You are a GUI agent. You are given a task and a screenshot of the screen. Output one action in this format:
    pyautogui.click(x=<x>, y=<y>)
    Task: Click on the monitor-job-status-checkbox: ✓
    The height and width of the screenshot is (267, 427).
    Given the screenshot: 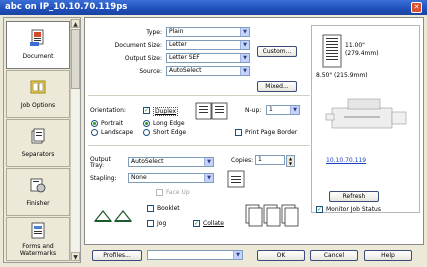 What is the action you would take?
    pyautogui.click(x=319, y=209)
    